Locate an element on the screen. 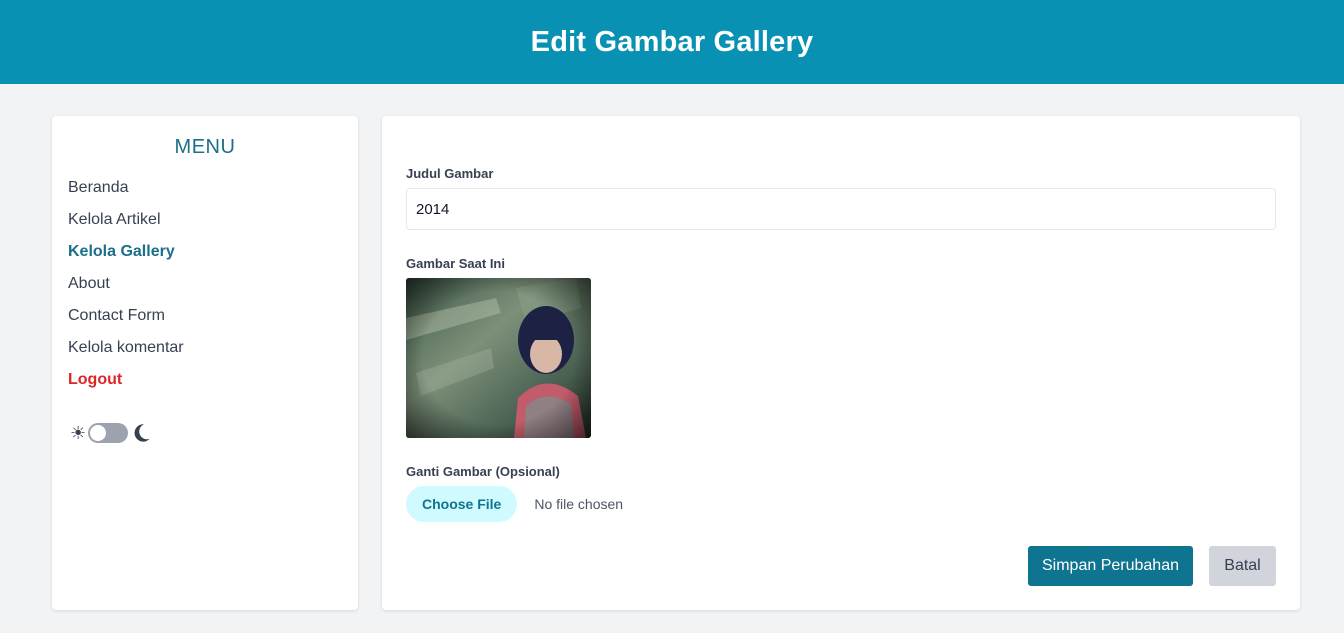 The width and height of the screenshot is (1344, 633). choose-file-button: Choose File is located at coordinates (462, 504).